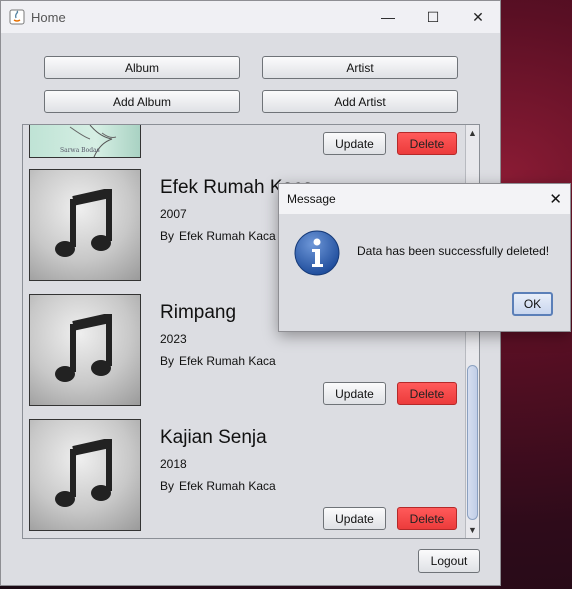 This screenshot has height=589, width=572. I want to click on java-icon, so click(17, 17).